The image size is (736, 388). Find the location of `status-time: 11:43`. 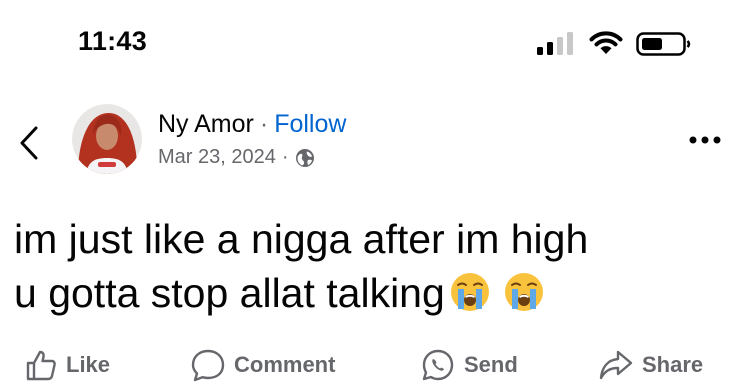

status-time: 11:43 is located at coordinates (113, 41).